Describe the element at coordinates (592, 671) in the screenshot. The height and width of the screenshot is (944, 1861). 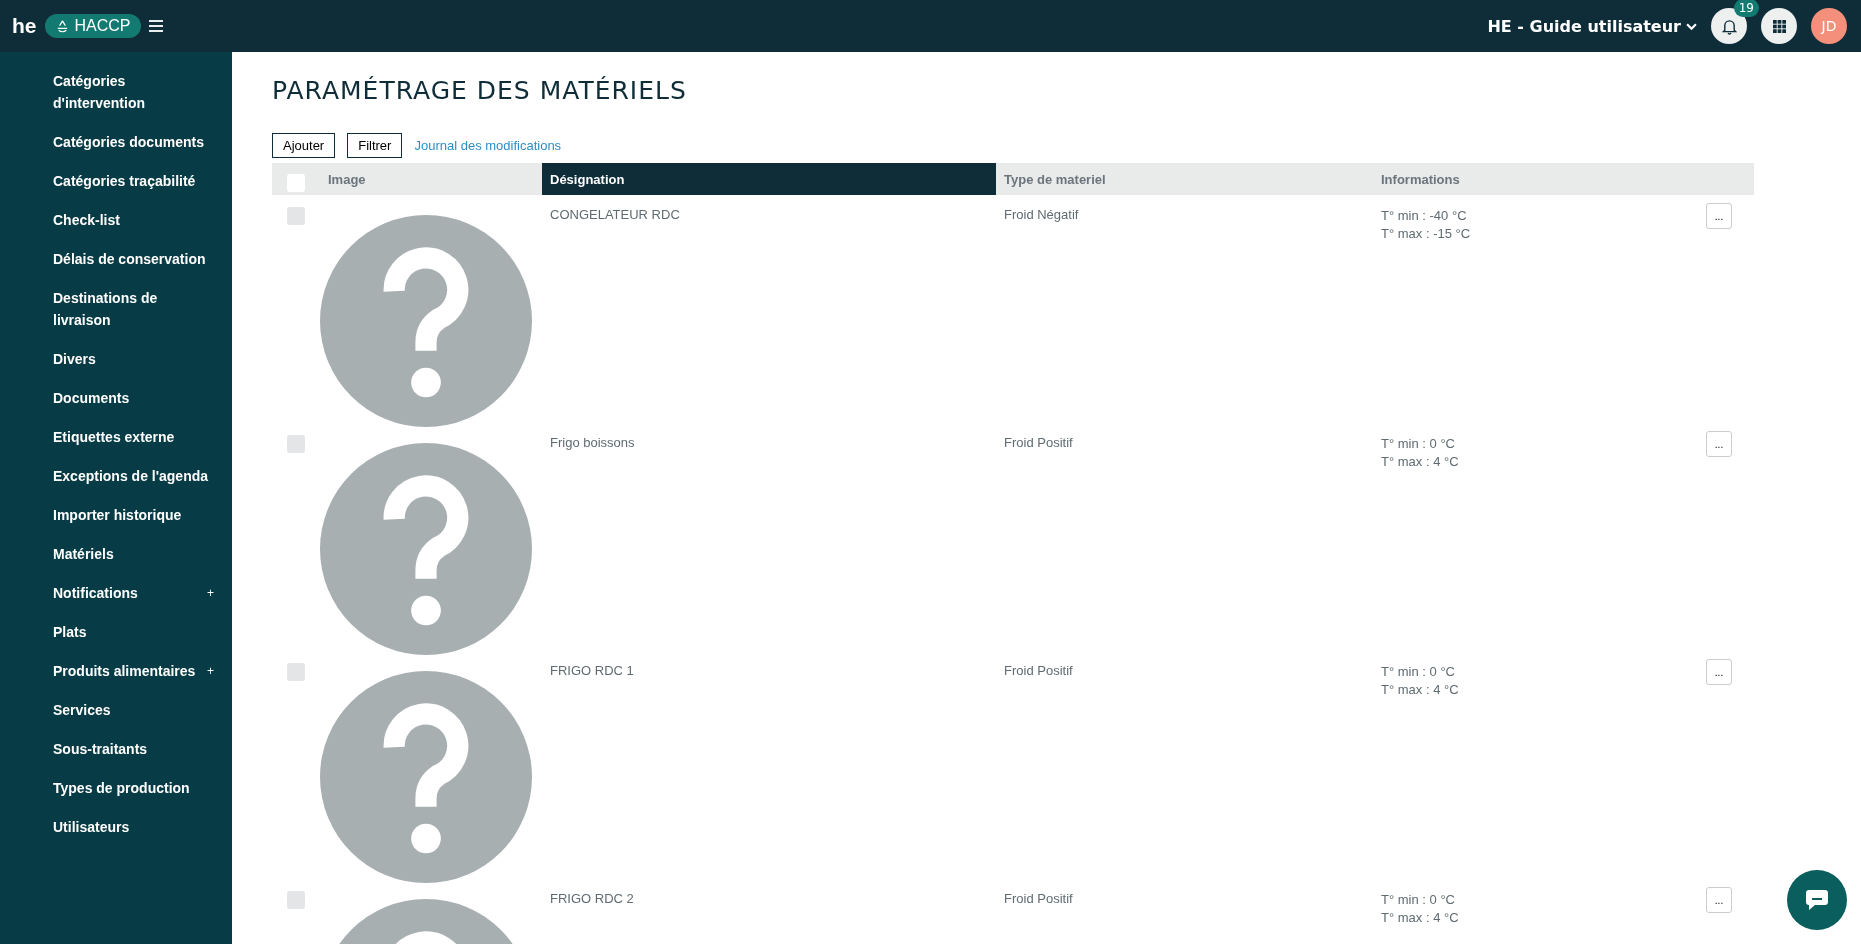
I see `table-cell-text: FRIGO RDC 1` at that location.